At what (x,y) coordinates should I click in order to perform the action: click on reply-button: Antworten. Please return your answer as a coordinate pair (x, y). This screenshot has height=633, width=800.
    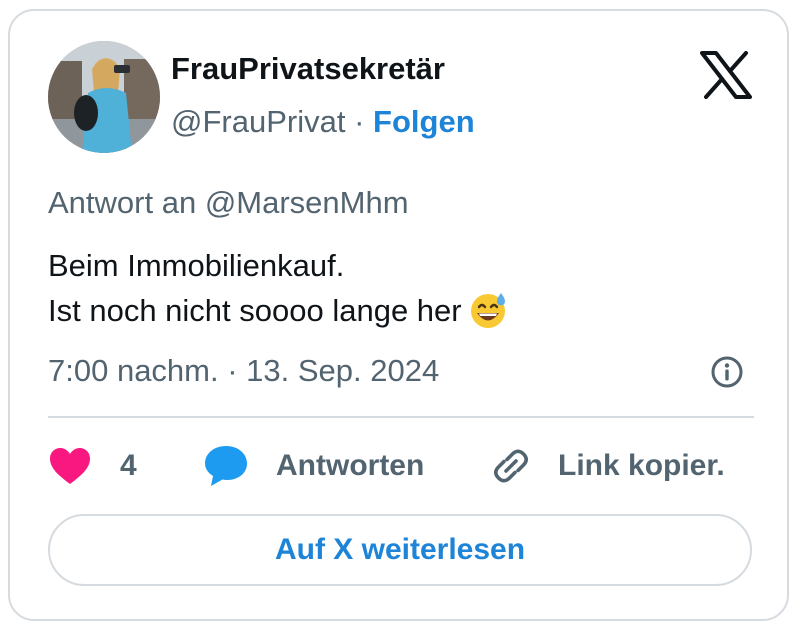
    Looking at the image, I should click on (313, 466).